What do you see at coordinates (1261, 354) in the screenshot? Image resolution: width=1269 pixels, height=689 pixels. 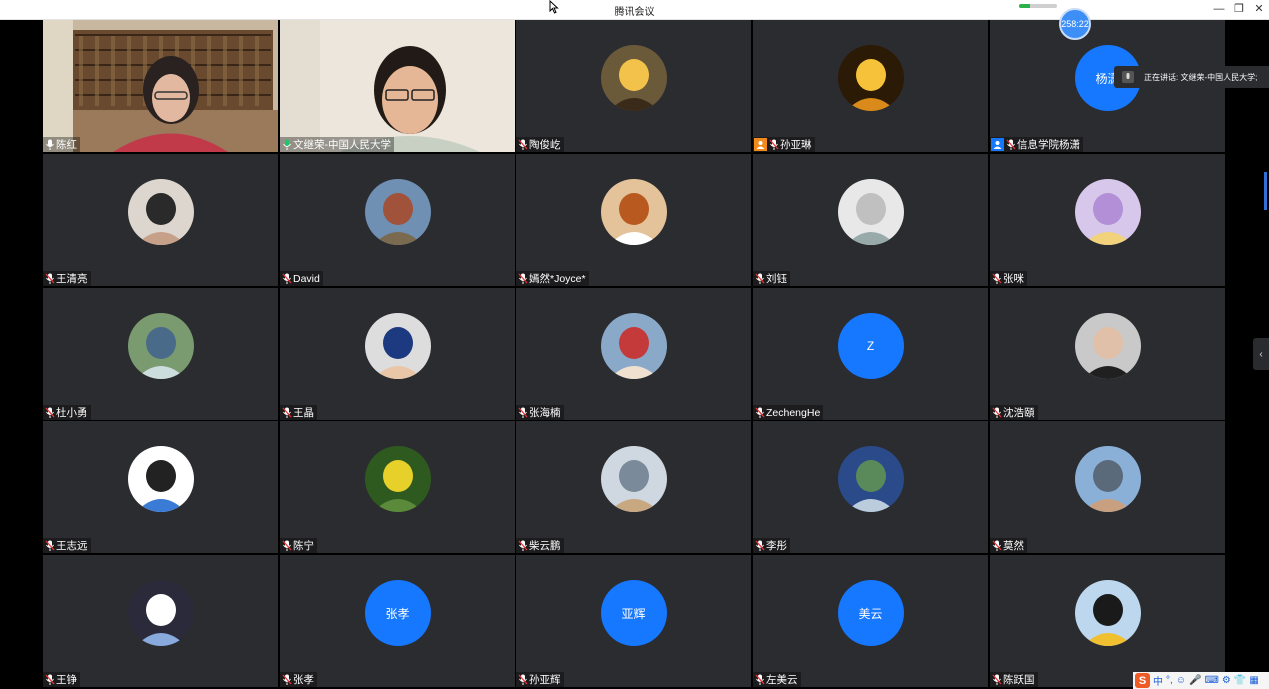 I see `collapse-panel-button: ‹` at bounding box center [1261, 354].